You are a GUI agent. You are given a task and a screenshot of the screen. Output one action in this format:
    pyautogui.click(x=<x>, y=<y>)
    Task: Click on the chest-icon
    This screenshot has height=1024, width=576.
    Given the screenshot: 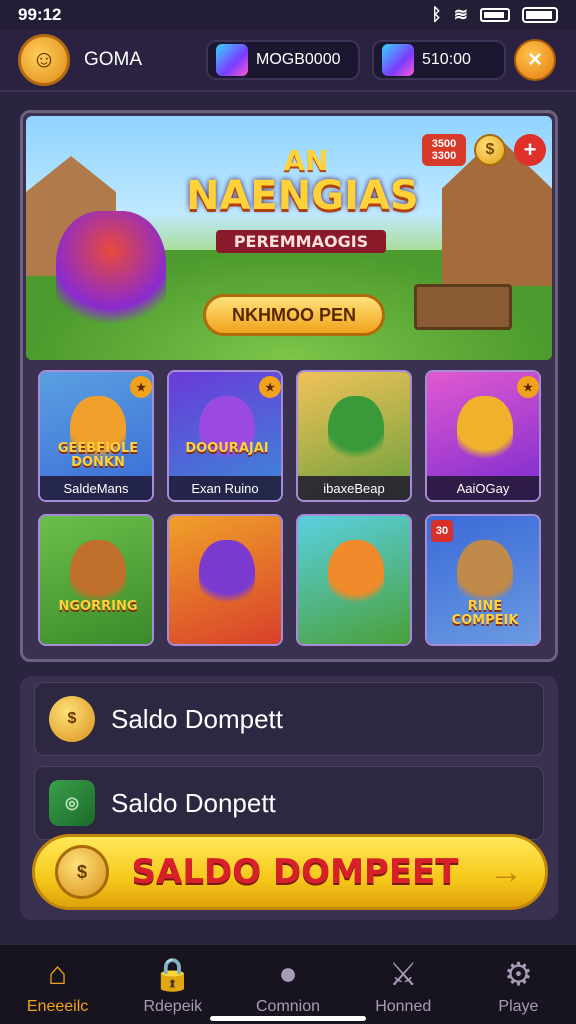 What is the action you would take?
    pyautogui.click(x=398, y=60)
    